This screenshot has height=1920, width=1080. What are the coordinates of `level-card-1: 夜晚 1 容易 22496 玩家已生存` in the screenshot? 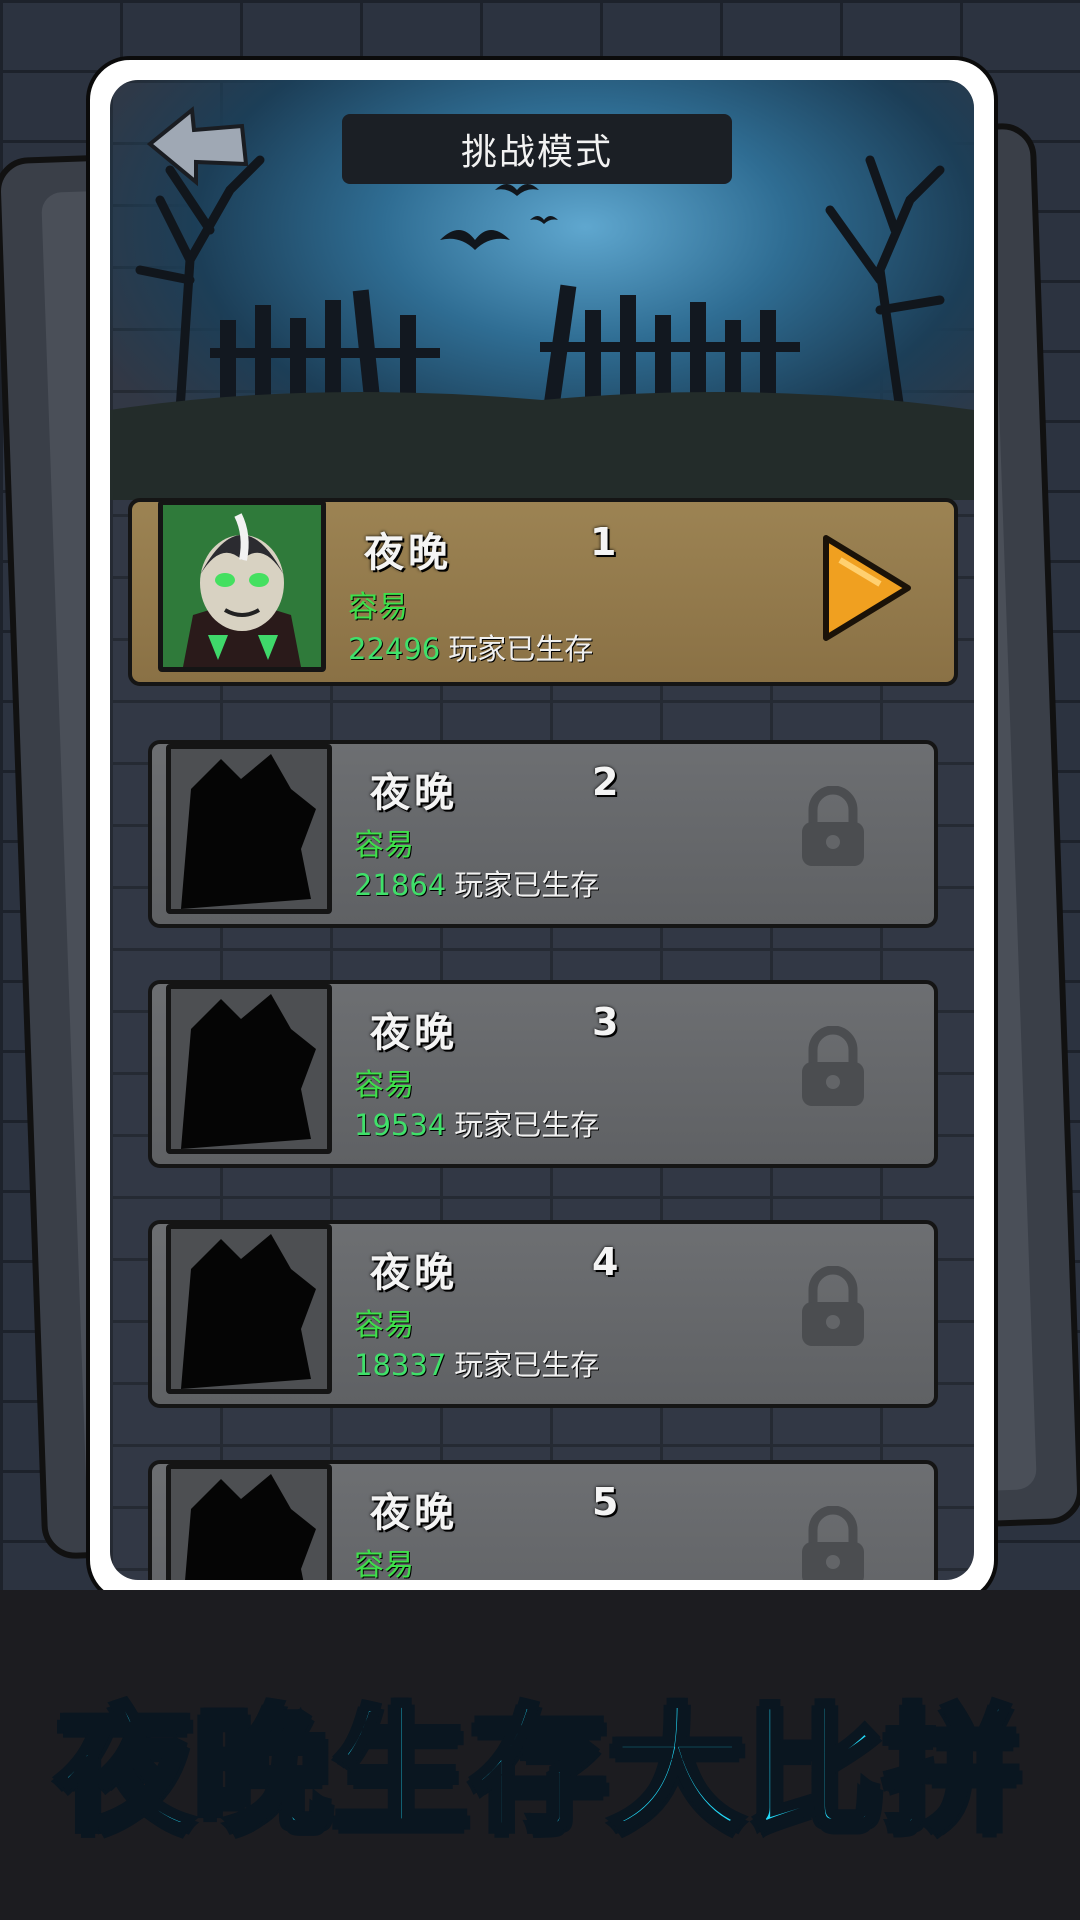 It's located at (543, 592).